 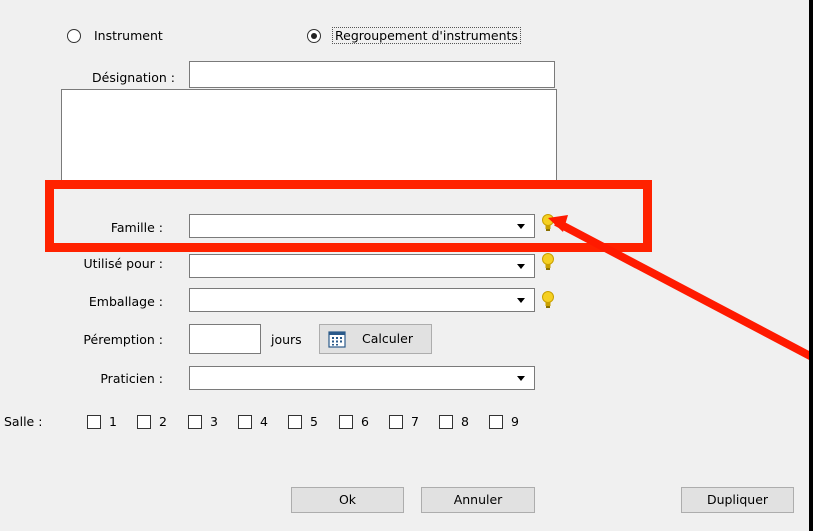 What do you see at coordinates (680, 288) in the screenshot?
I see `annotation-arrow-icon` at bounding box center [680, 288].